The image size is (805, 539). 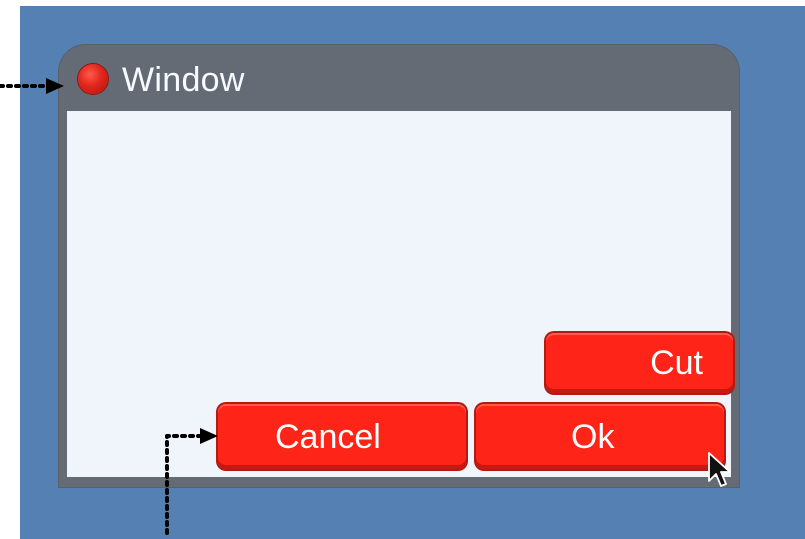 What do you see at coordinates (639, 363) in the screenshot?
I see `cut-button: Cut` at bounding box center [639, 363].